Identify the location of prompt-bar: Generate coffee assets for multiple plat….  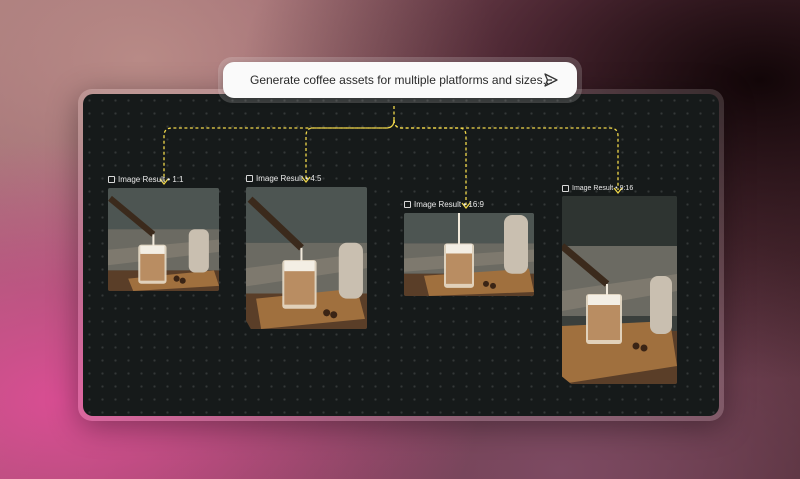
(400, 80).